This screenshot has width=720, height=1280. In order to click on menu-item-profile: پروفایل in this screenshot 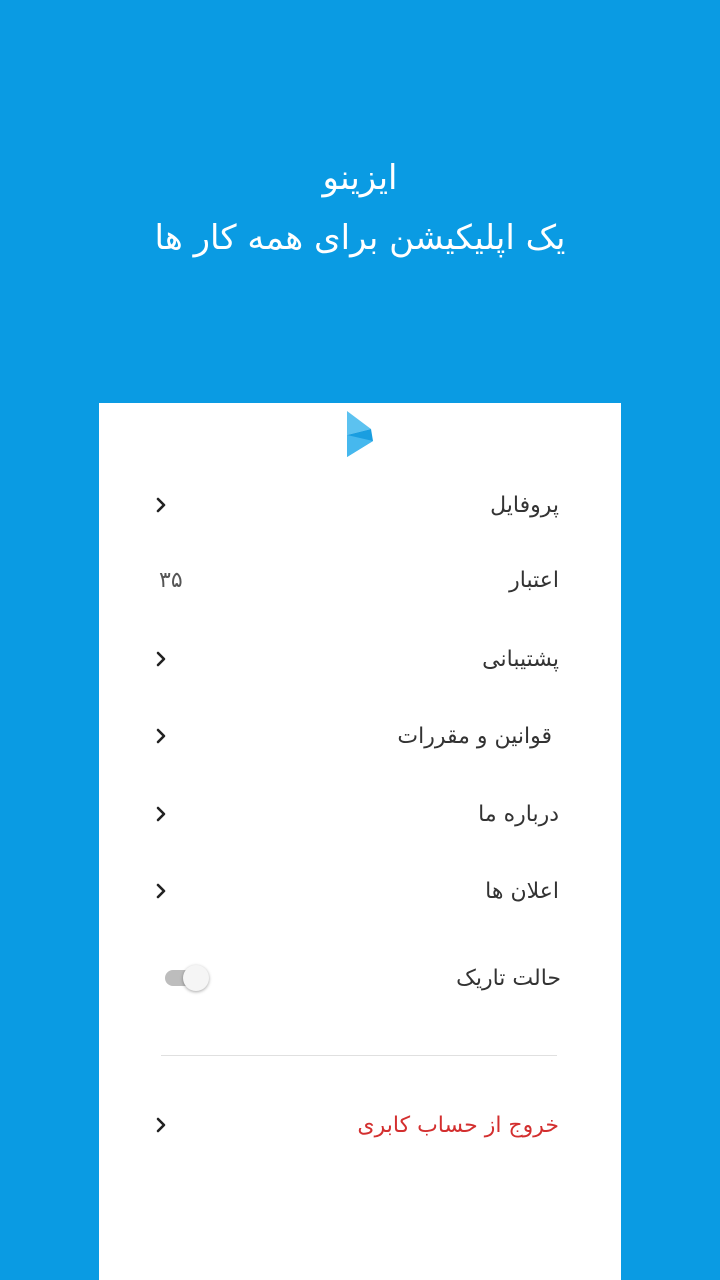, I will do `click(354, 505)`.